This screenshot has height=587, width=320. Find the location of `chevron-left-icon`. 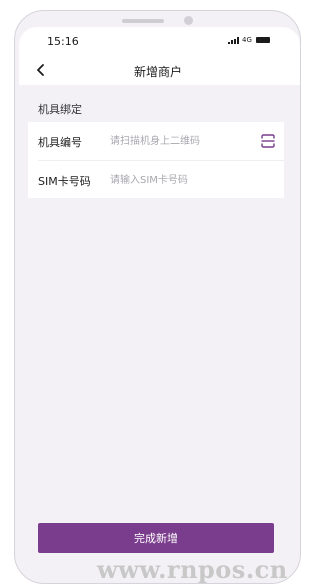

chevron-left-icon is located at coordinates (41, 70).